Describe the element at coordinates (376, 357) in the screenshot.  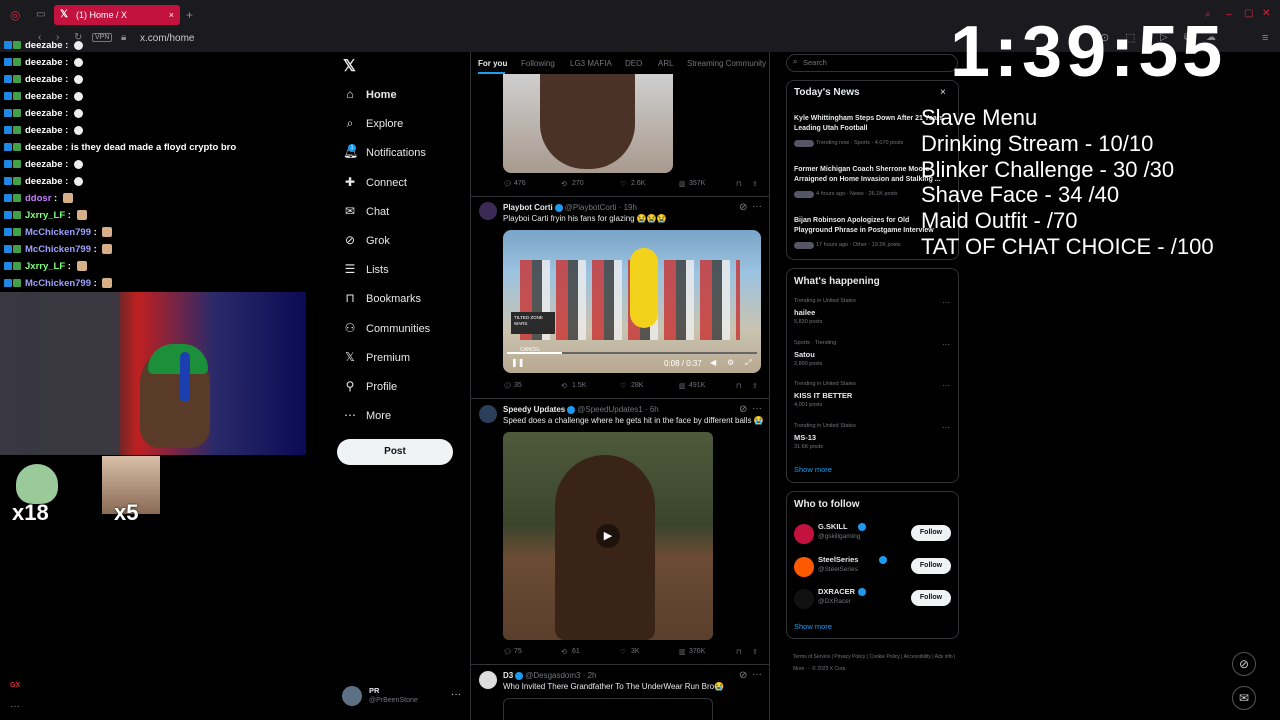
I see `sidebar-item-premium: 𝕏 Premium` at that location.